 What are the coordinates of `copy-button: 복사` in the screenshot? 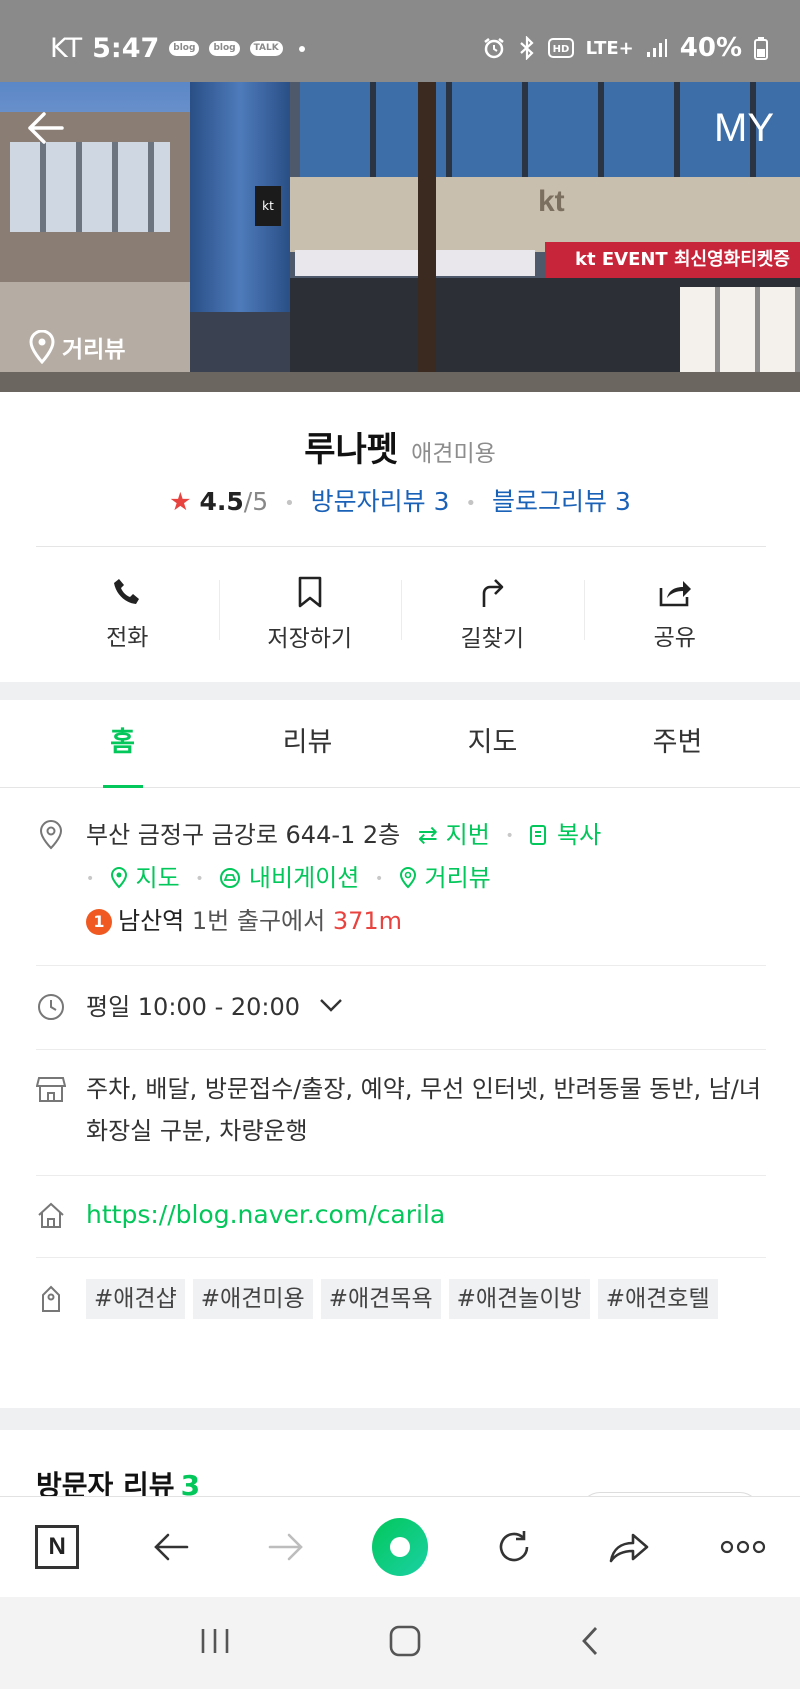 It's located at (565, 835).